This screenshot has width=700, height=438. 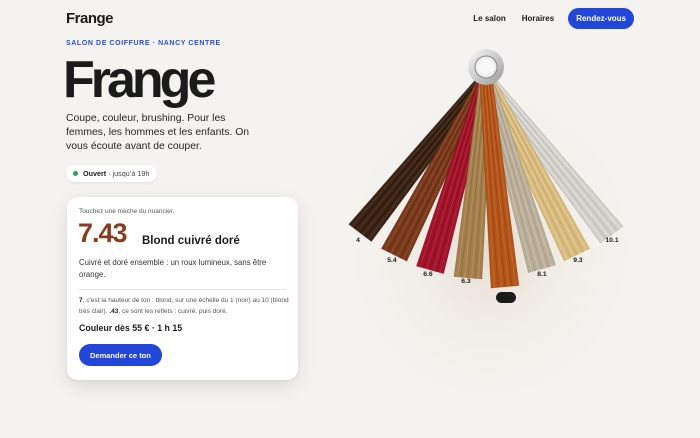 I want to click on tone-label-6-3: 6.3, so click(x=466, y=281).